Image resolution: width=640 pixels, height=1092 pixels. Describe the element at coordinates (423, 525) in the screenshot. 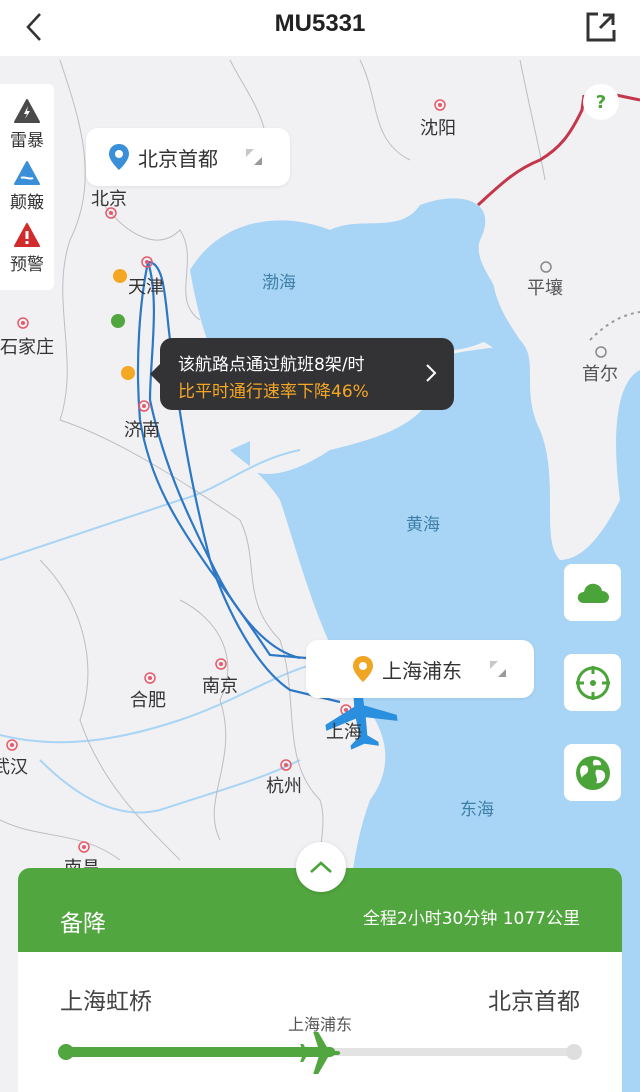

I see `sea-label: 黄海` at that location.